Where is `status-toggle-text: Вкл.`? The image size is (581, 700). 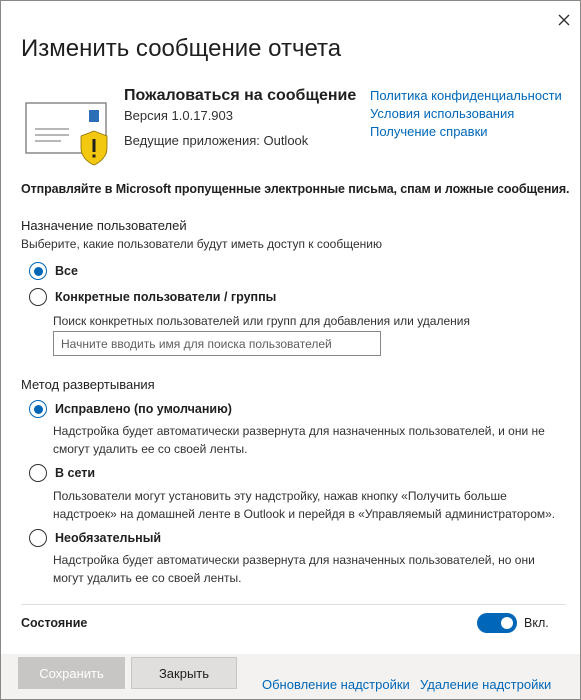
status-toggle-text: Вкл. is located at coordinates (536, 623).